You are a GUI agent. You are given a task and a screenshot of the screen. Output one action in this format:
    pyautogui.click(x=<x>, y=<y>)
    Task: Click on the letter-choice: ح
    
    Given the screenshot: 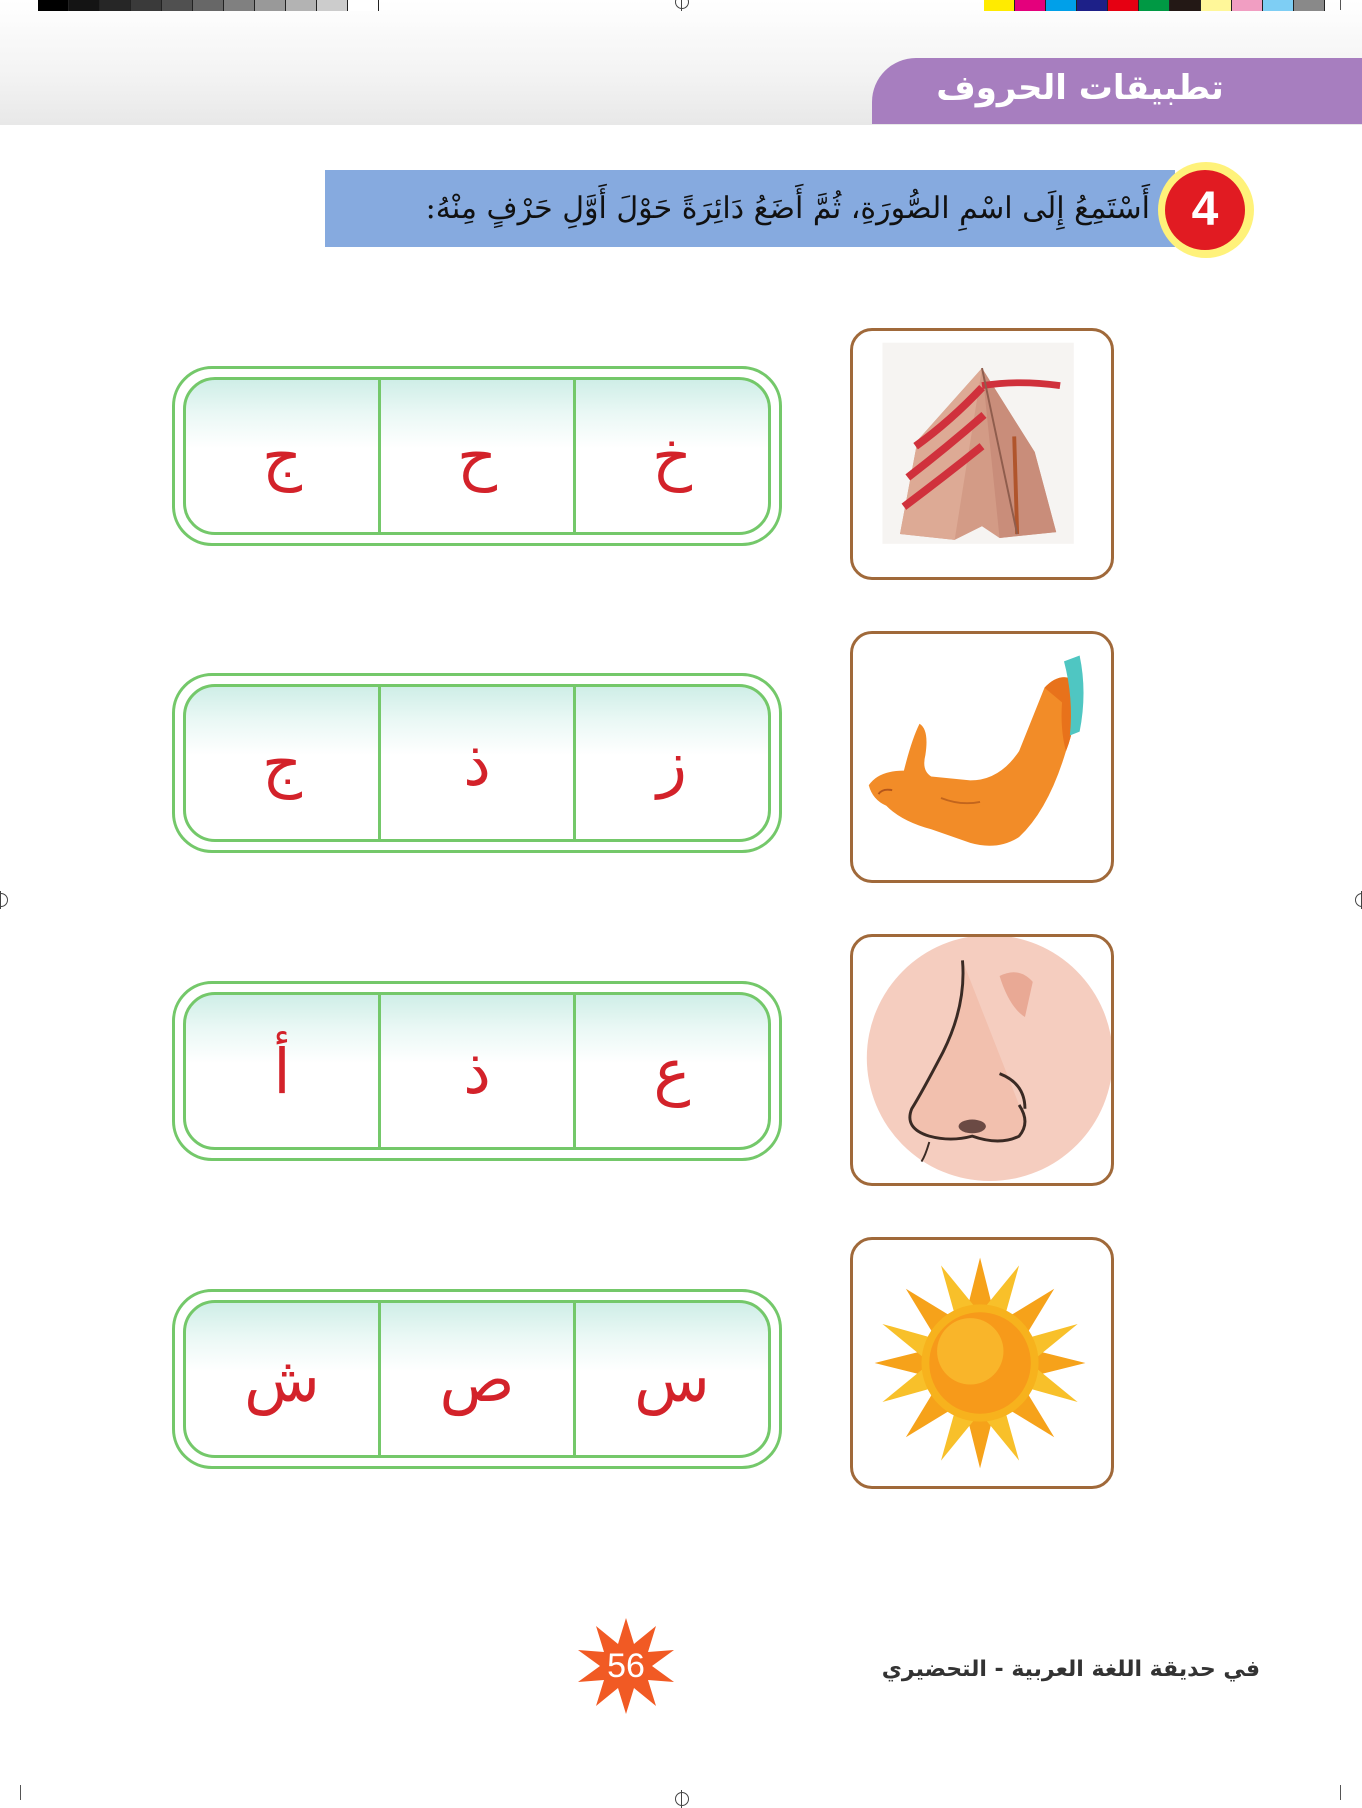 What is the action you would take?
    pyautogui.click(x=475, y=456)
    